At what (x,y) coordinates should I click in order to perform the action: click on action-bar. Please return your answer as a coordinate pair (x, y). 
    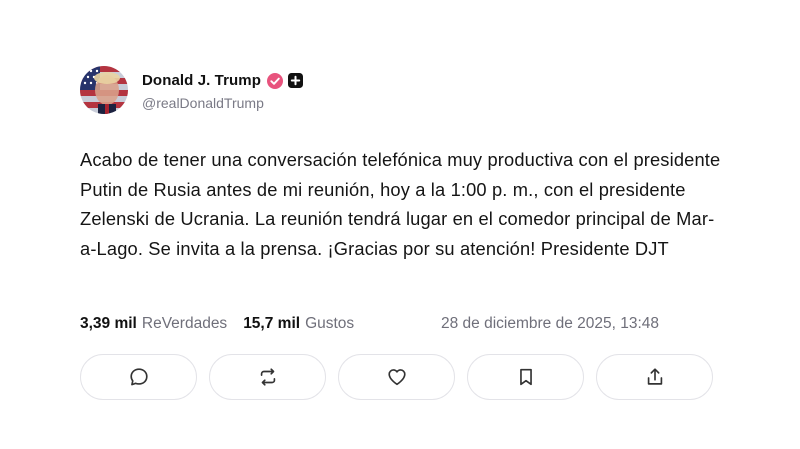
    Looking at the image, I should click on (396, 377).